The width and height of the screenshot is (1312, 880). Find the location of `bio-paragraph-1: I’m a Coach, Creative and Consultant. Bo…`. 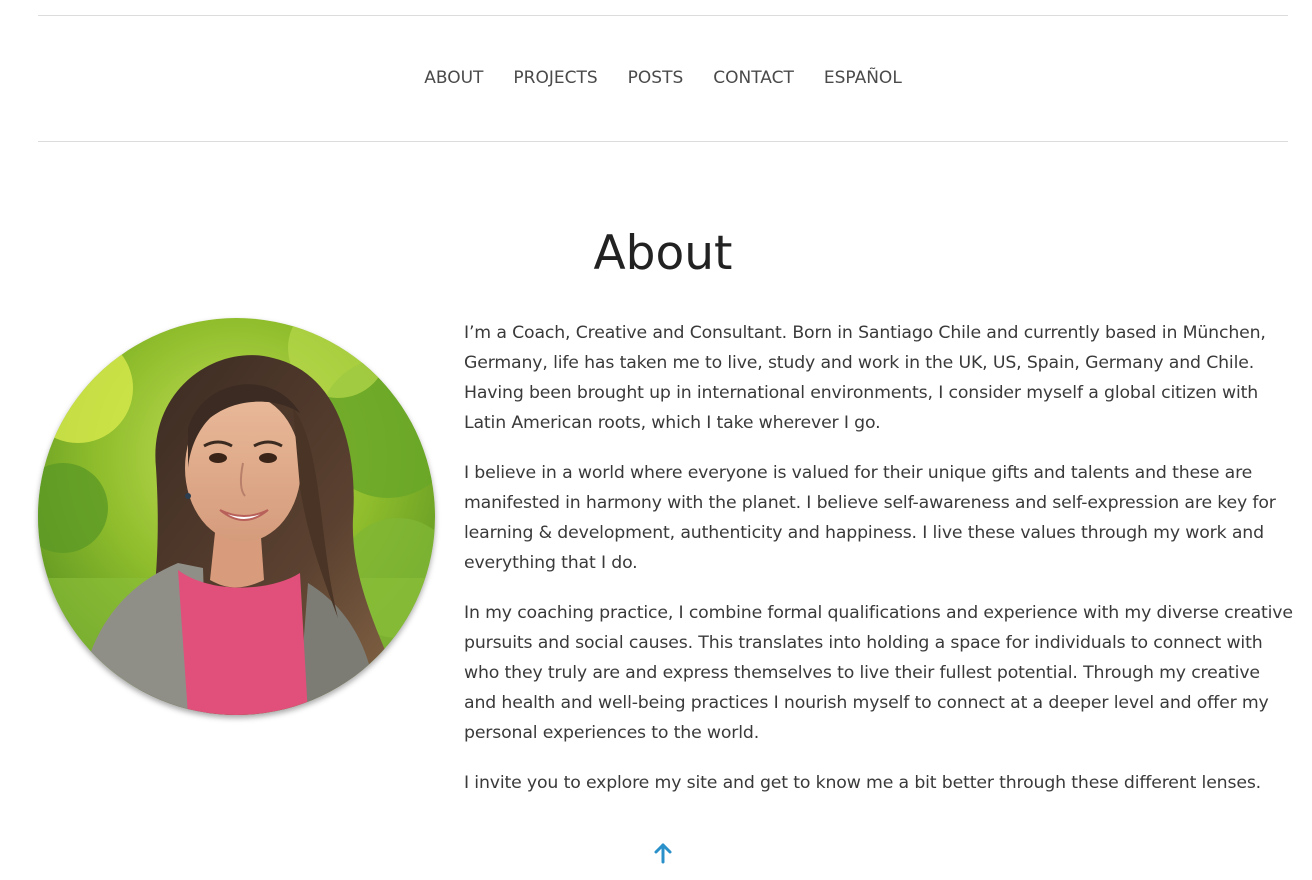

bio-paragraph-1: I’m a Coach, Creative and Consultant. Bo… is located at coordinates (865, 378).